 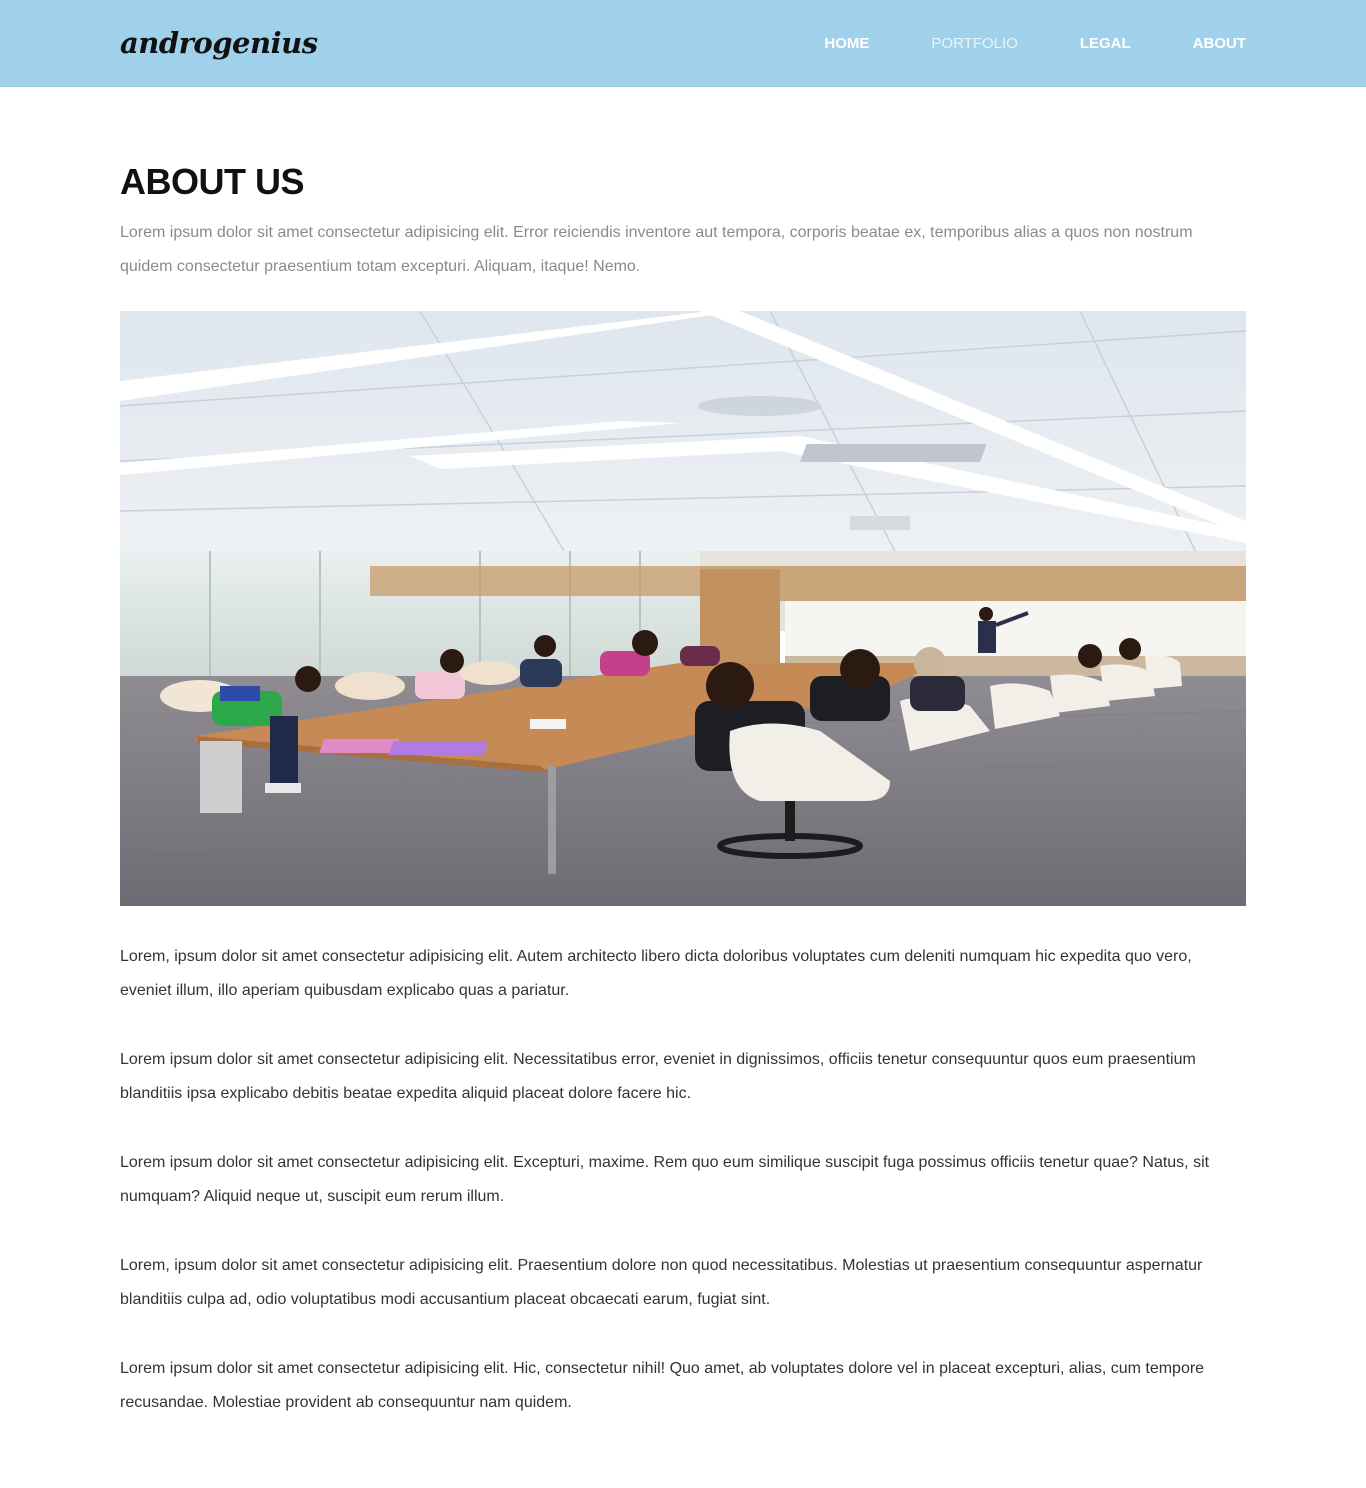 I want to click on nav-item-about: ABOUT, so click(x=1219, y=43).